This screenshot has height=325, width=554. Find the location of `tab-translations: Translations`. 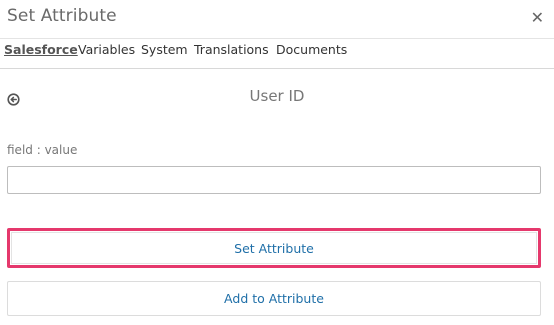

tab-translations: Translations is located at coordinates (231, 49).